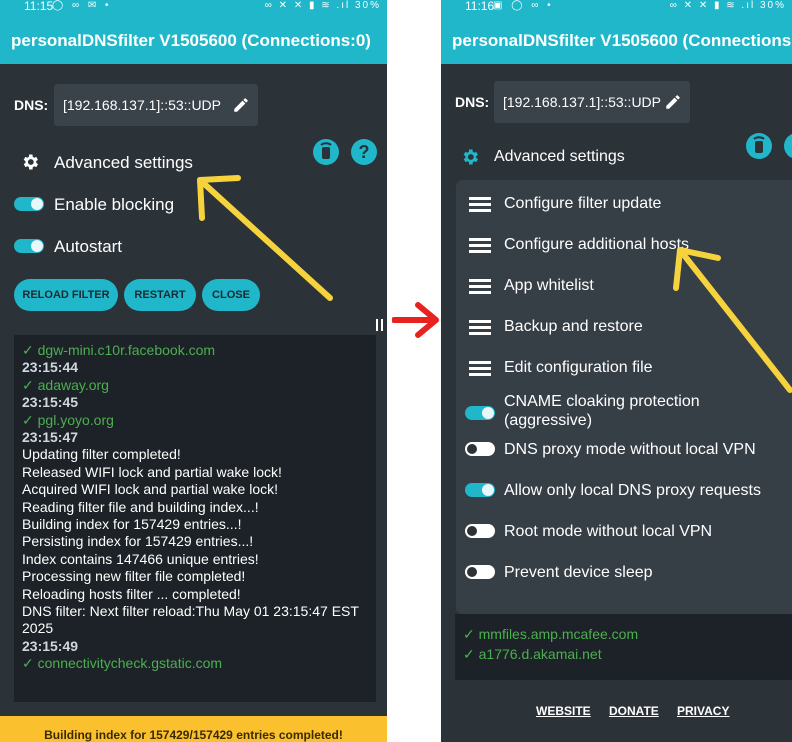  I want to click on menu-item-label-line2: (aggressive), so click(548, 420).